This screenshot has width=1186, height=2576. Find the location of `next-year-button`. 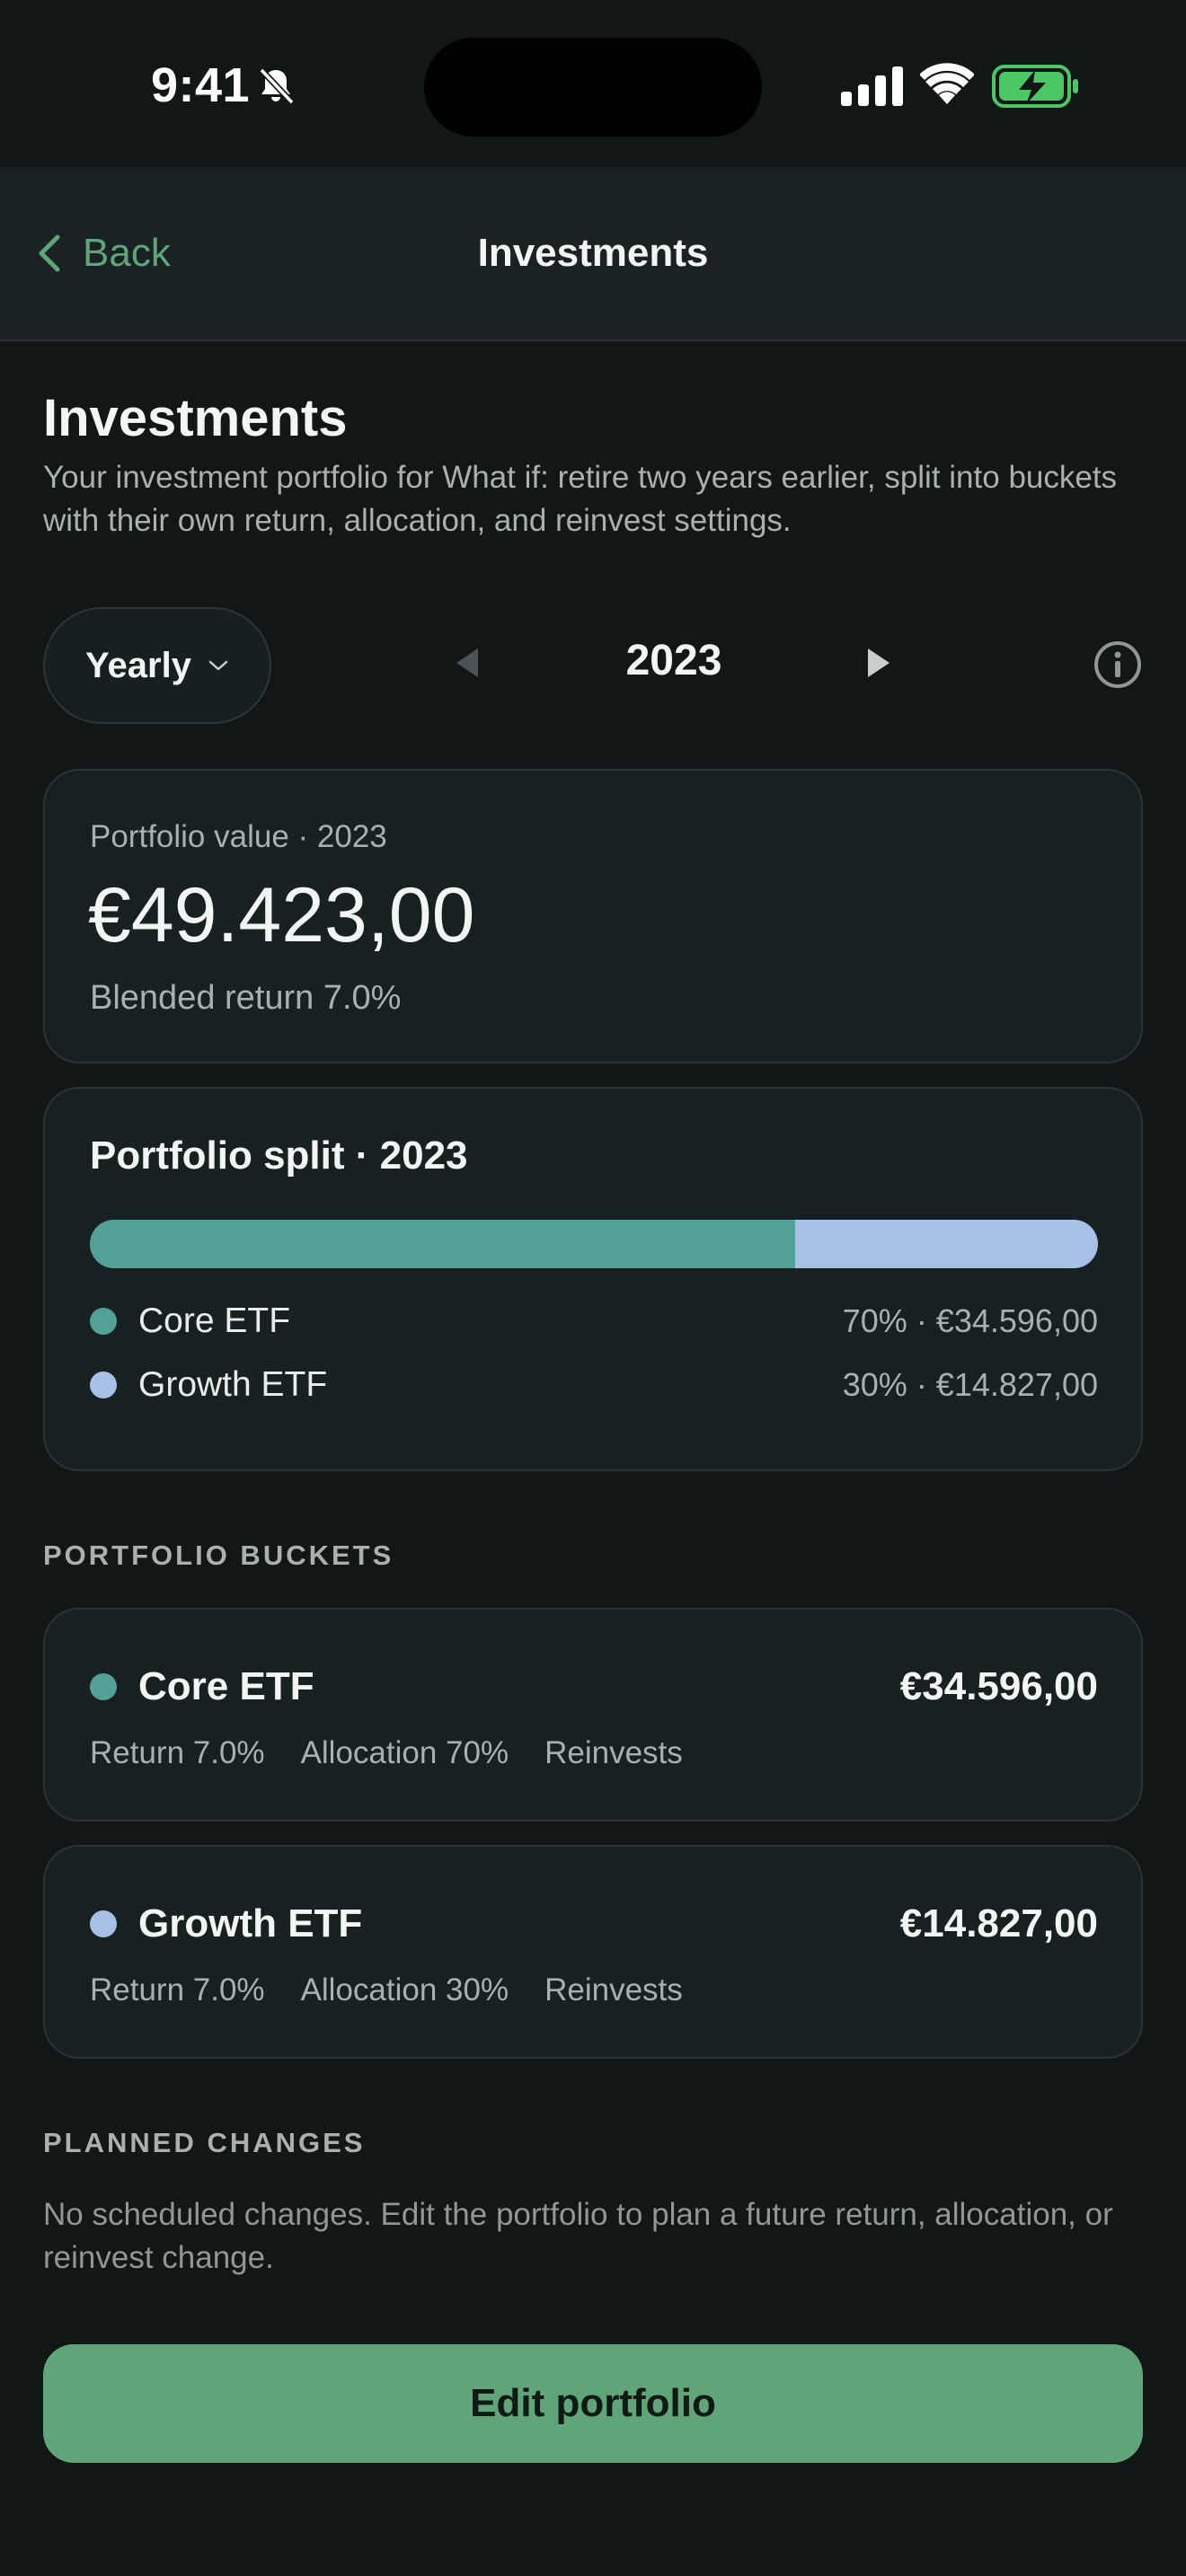

next-year-button is located at coordinates (878, 663).